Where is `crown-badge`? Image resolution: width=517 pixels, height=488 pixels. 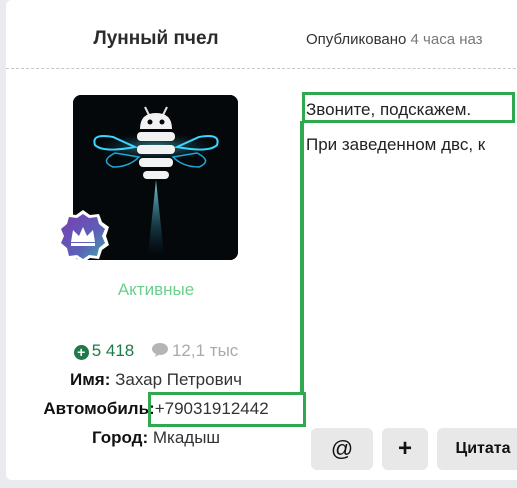
crown-badge is located at coordinates (83, 237).